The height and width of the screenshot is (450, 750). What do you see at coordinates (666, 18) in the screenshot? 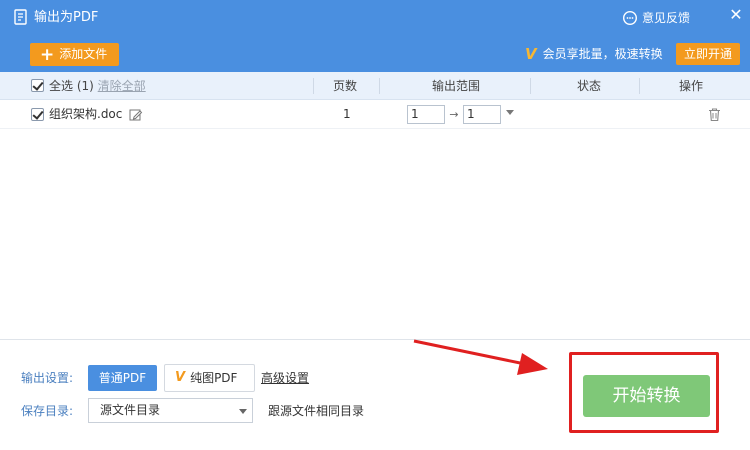
I see `feedback-label: 意见反馈` at bounding box center [666, 18].